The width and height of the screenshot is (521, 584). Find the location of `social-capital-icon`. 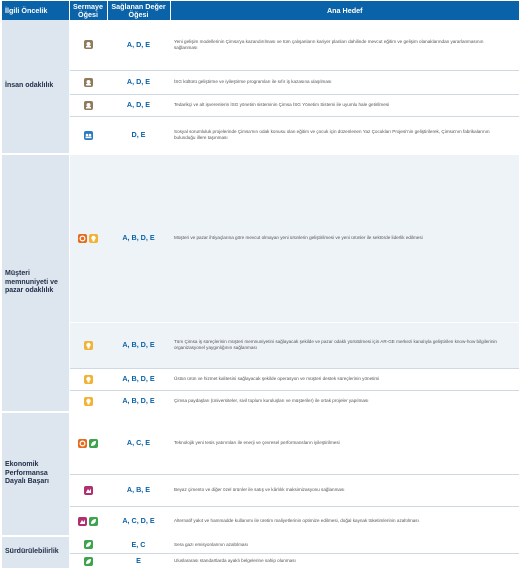

social-capital-icon is located at coordinates (88, 135).